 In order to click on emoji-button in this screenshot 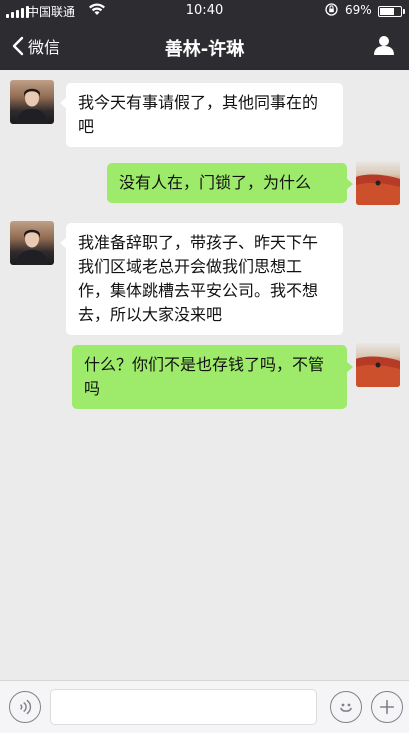, I will do `click(346, 707)`.